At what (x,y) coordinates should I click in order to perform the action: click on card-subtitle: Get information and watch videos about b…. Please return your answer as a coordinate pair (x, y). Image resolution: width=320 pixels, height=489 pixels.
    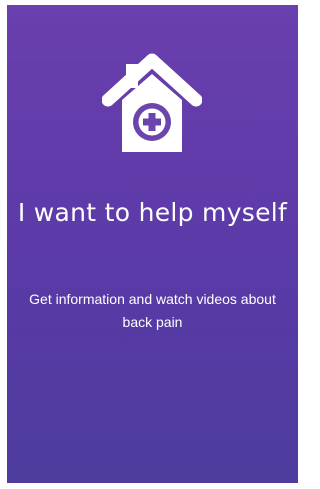
    Looking at the image, I should click on (152, 310).